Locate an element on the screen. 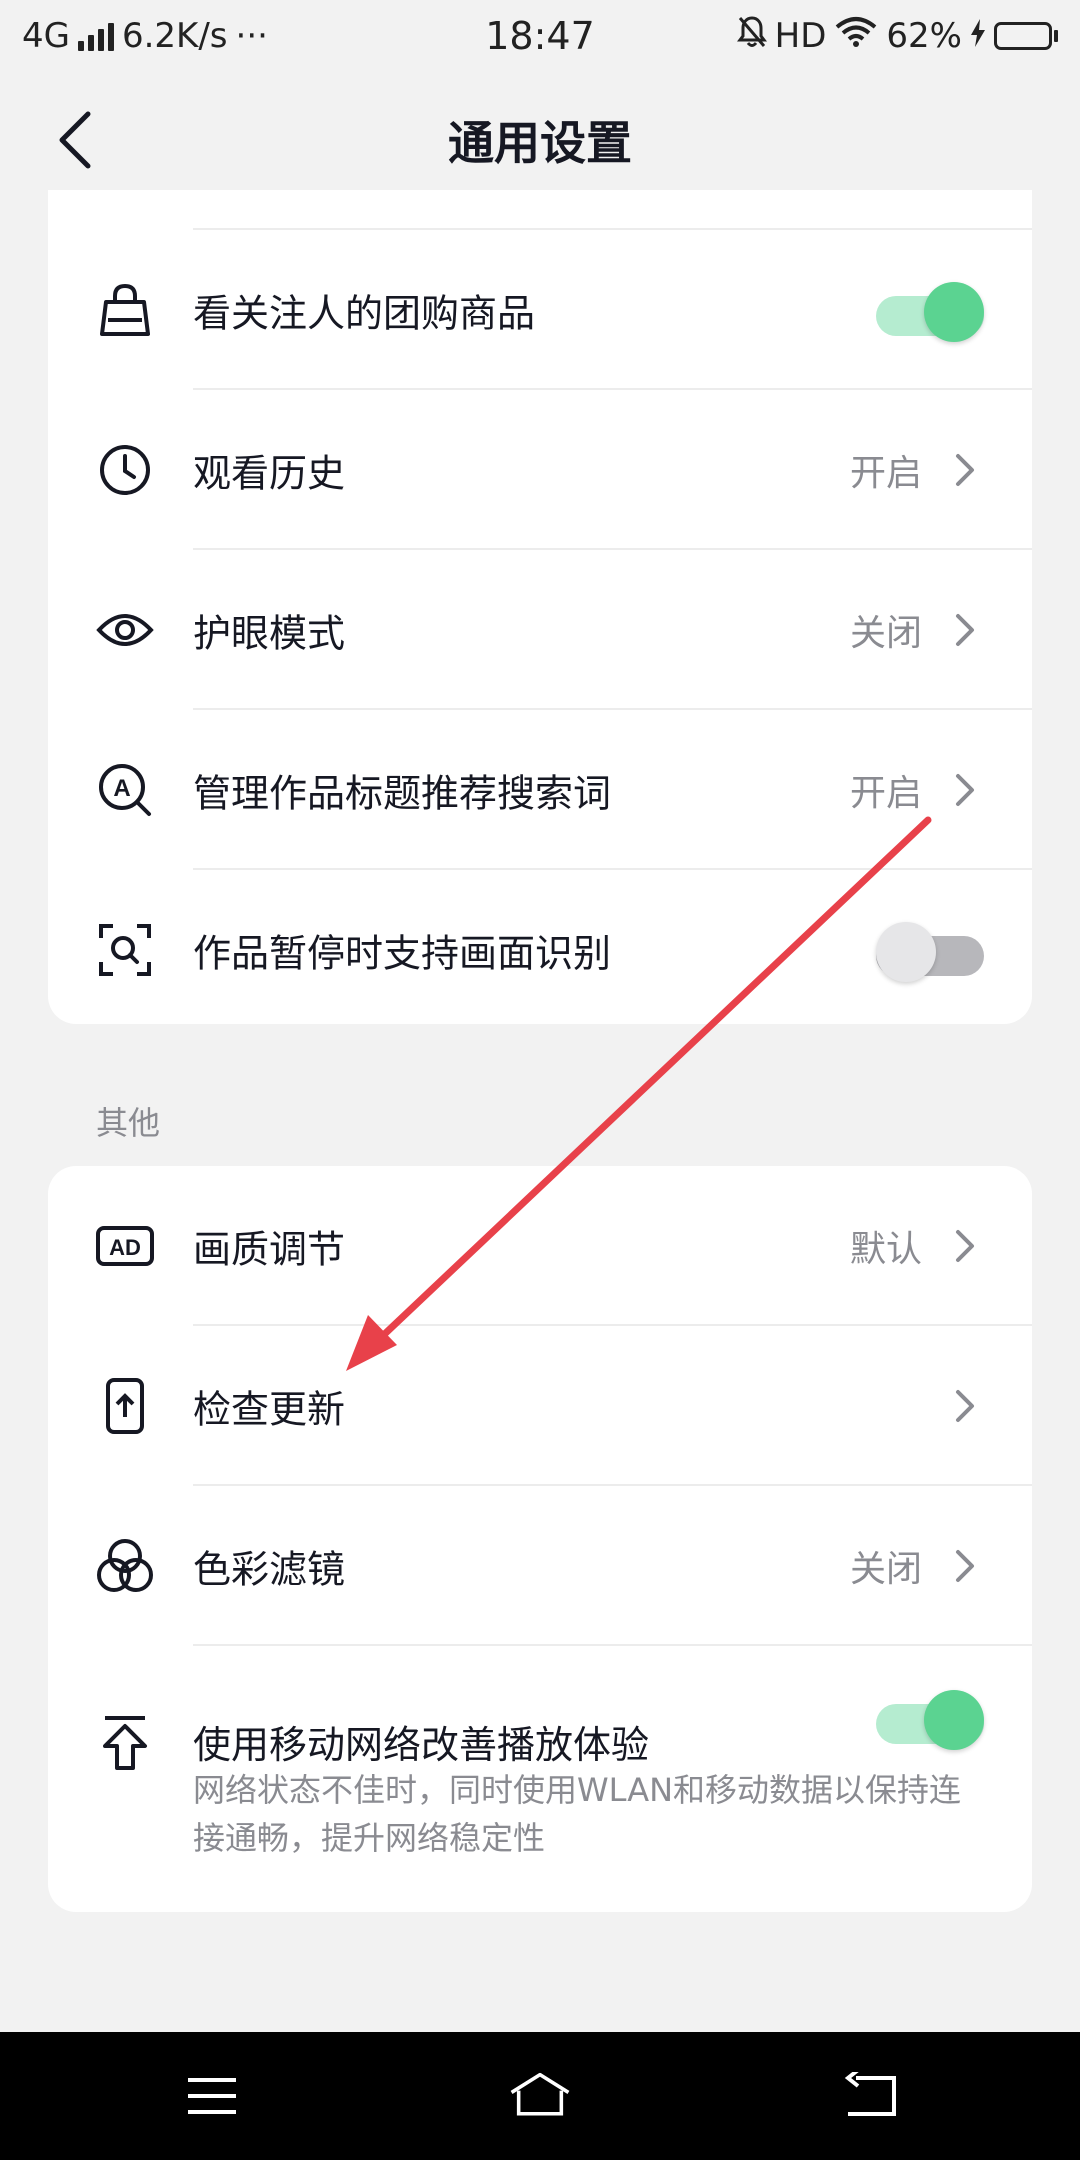 This screenshot has width=1080, height=2160. menu-button is located at coordinates (212, 2096).